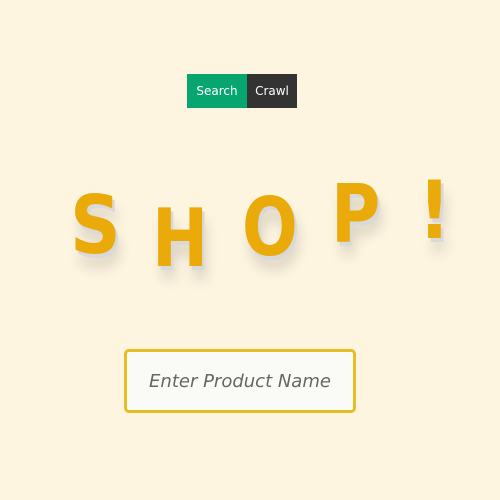  I want to click on headline-letter-s: S, so click(95, 225).